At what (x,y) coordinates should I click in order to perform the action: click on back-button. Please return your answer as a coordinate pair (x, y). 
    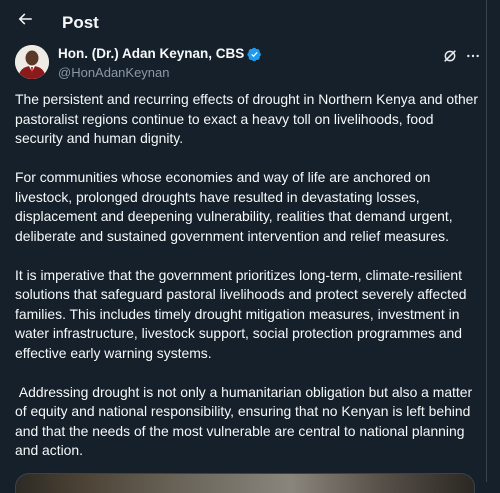
    Looking at the image, I should click on (25, 21).